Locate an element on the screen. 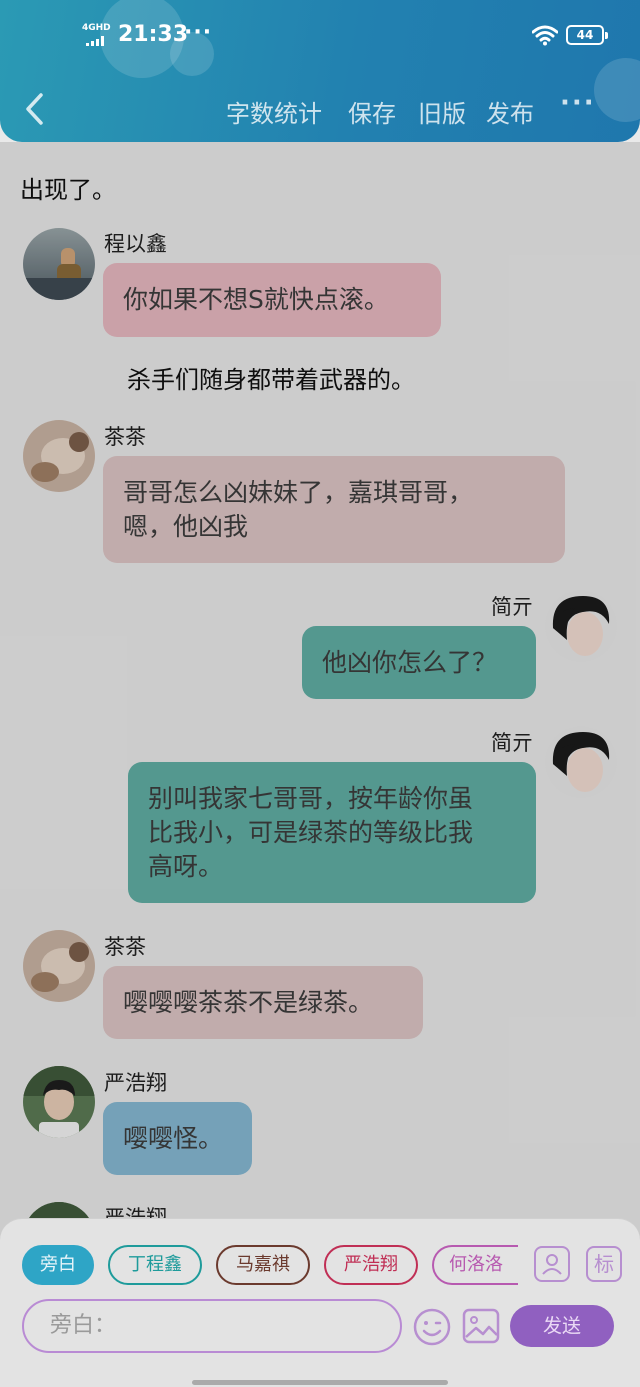  role-chip-narration: 旁白 is located at coordinates (58, 1265).